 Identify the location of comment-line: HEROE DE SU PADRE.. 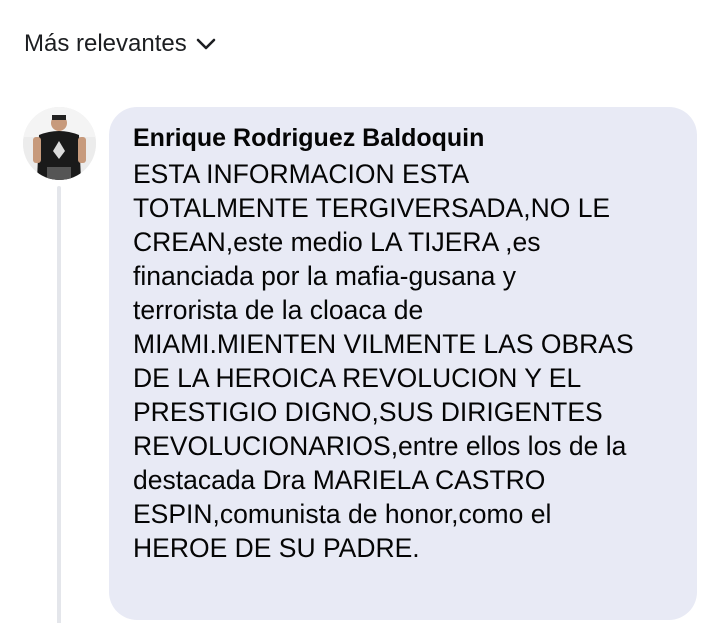
(276, 548).